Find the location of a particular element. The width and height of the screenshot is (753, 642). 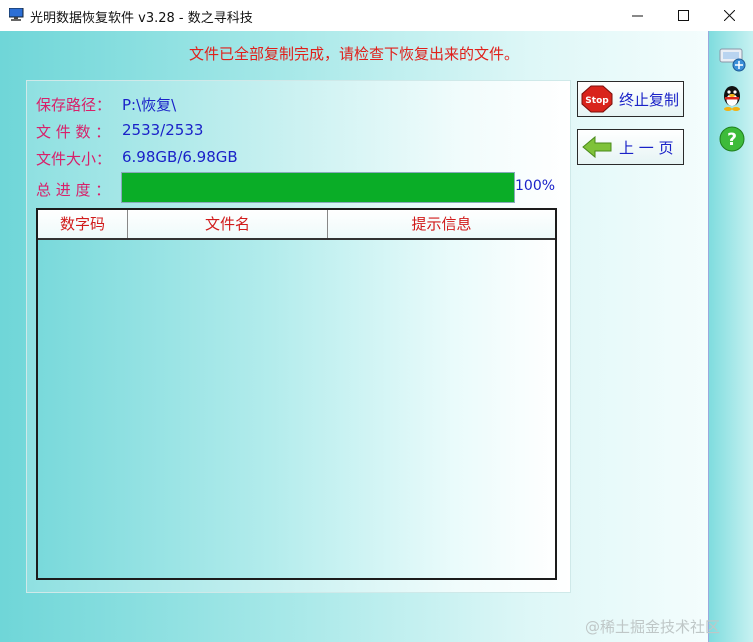

network-icon is located at coordinates (732, 58).